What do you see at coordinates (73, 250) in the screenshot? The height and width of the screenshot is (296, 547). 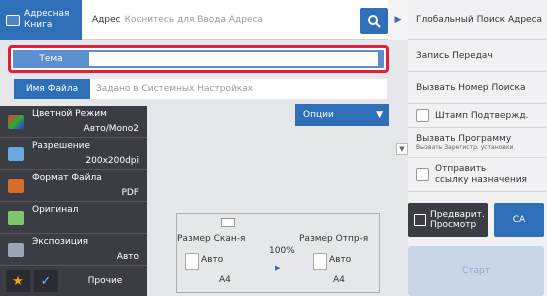 I see `exposure-setting: Экспозиция Авто` at bounding box center [73, 250].